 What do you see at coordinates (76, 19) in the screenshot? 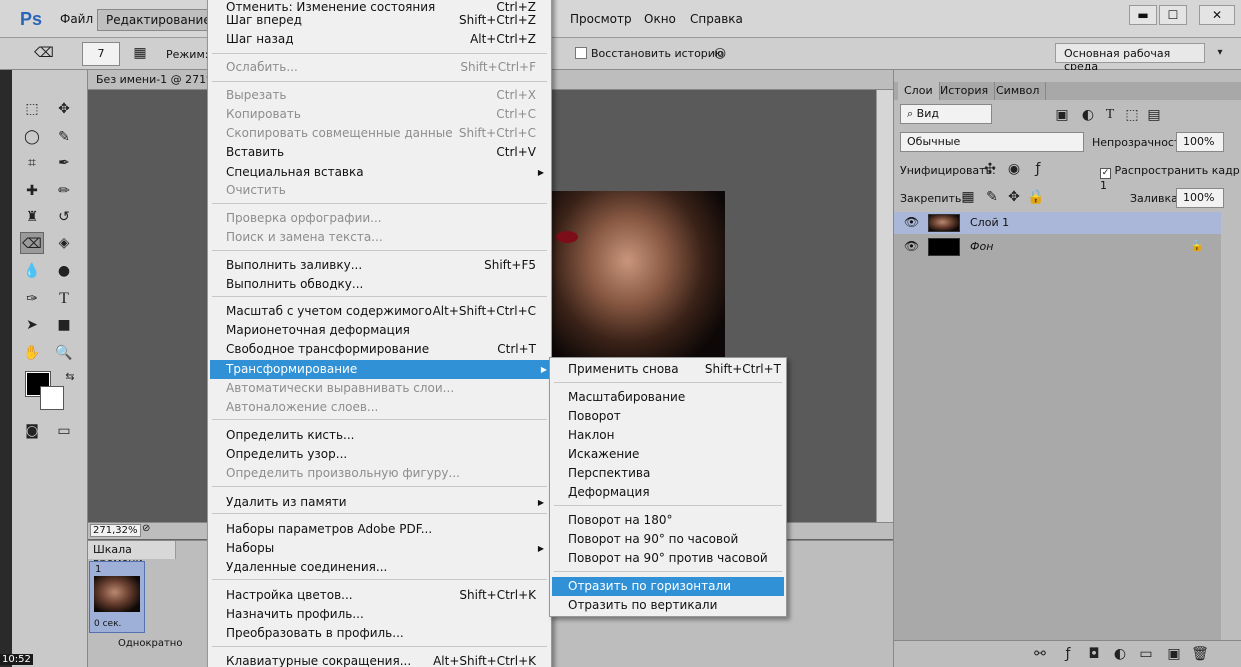
I see `menu-file: Файл` at bounding box center [76, 19].